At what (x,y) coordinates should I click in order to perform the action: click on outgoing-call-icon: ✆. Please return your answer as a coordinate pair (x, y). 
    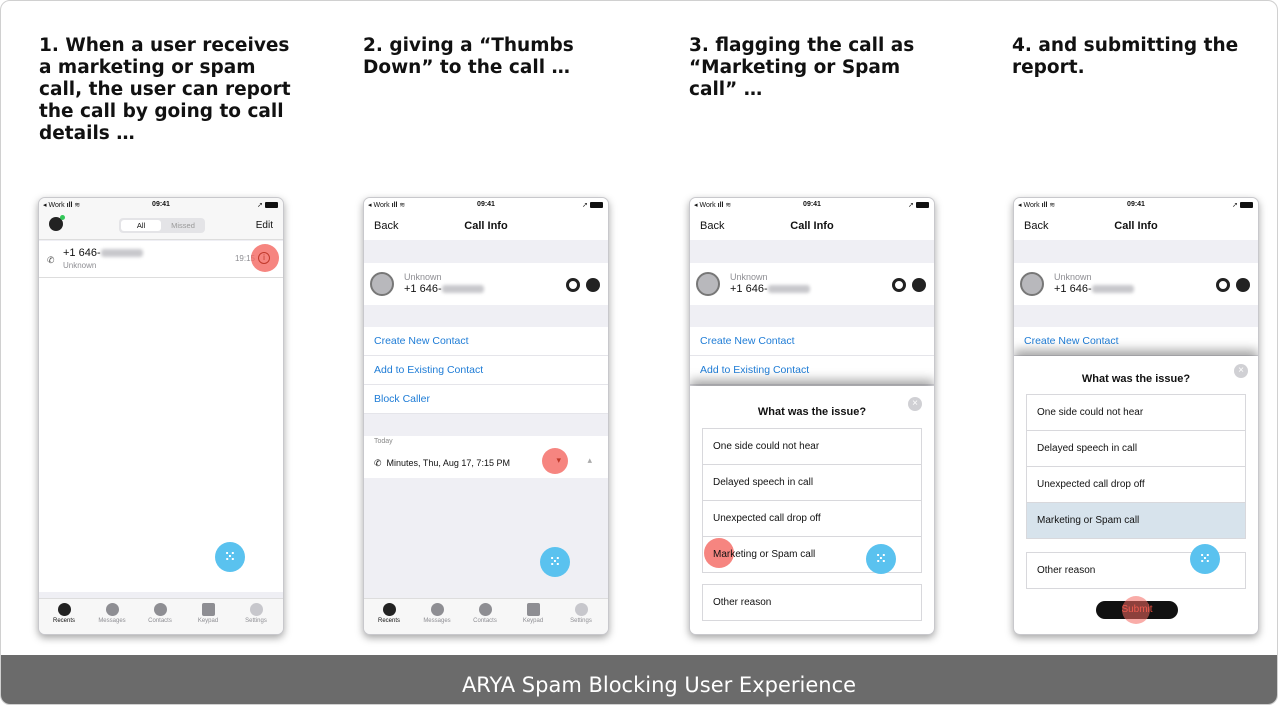
    Looking at the image, I should click on (51, 260).